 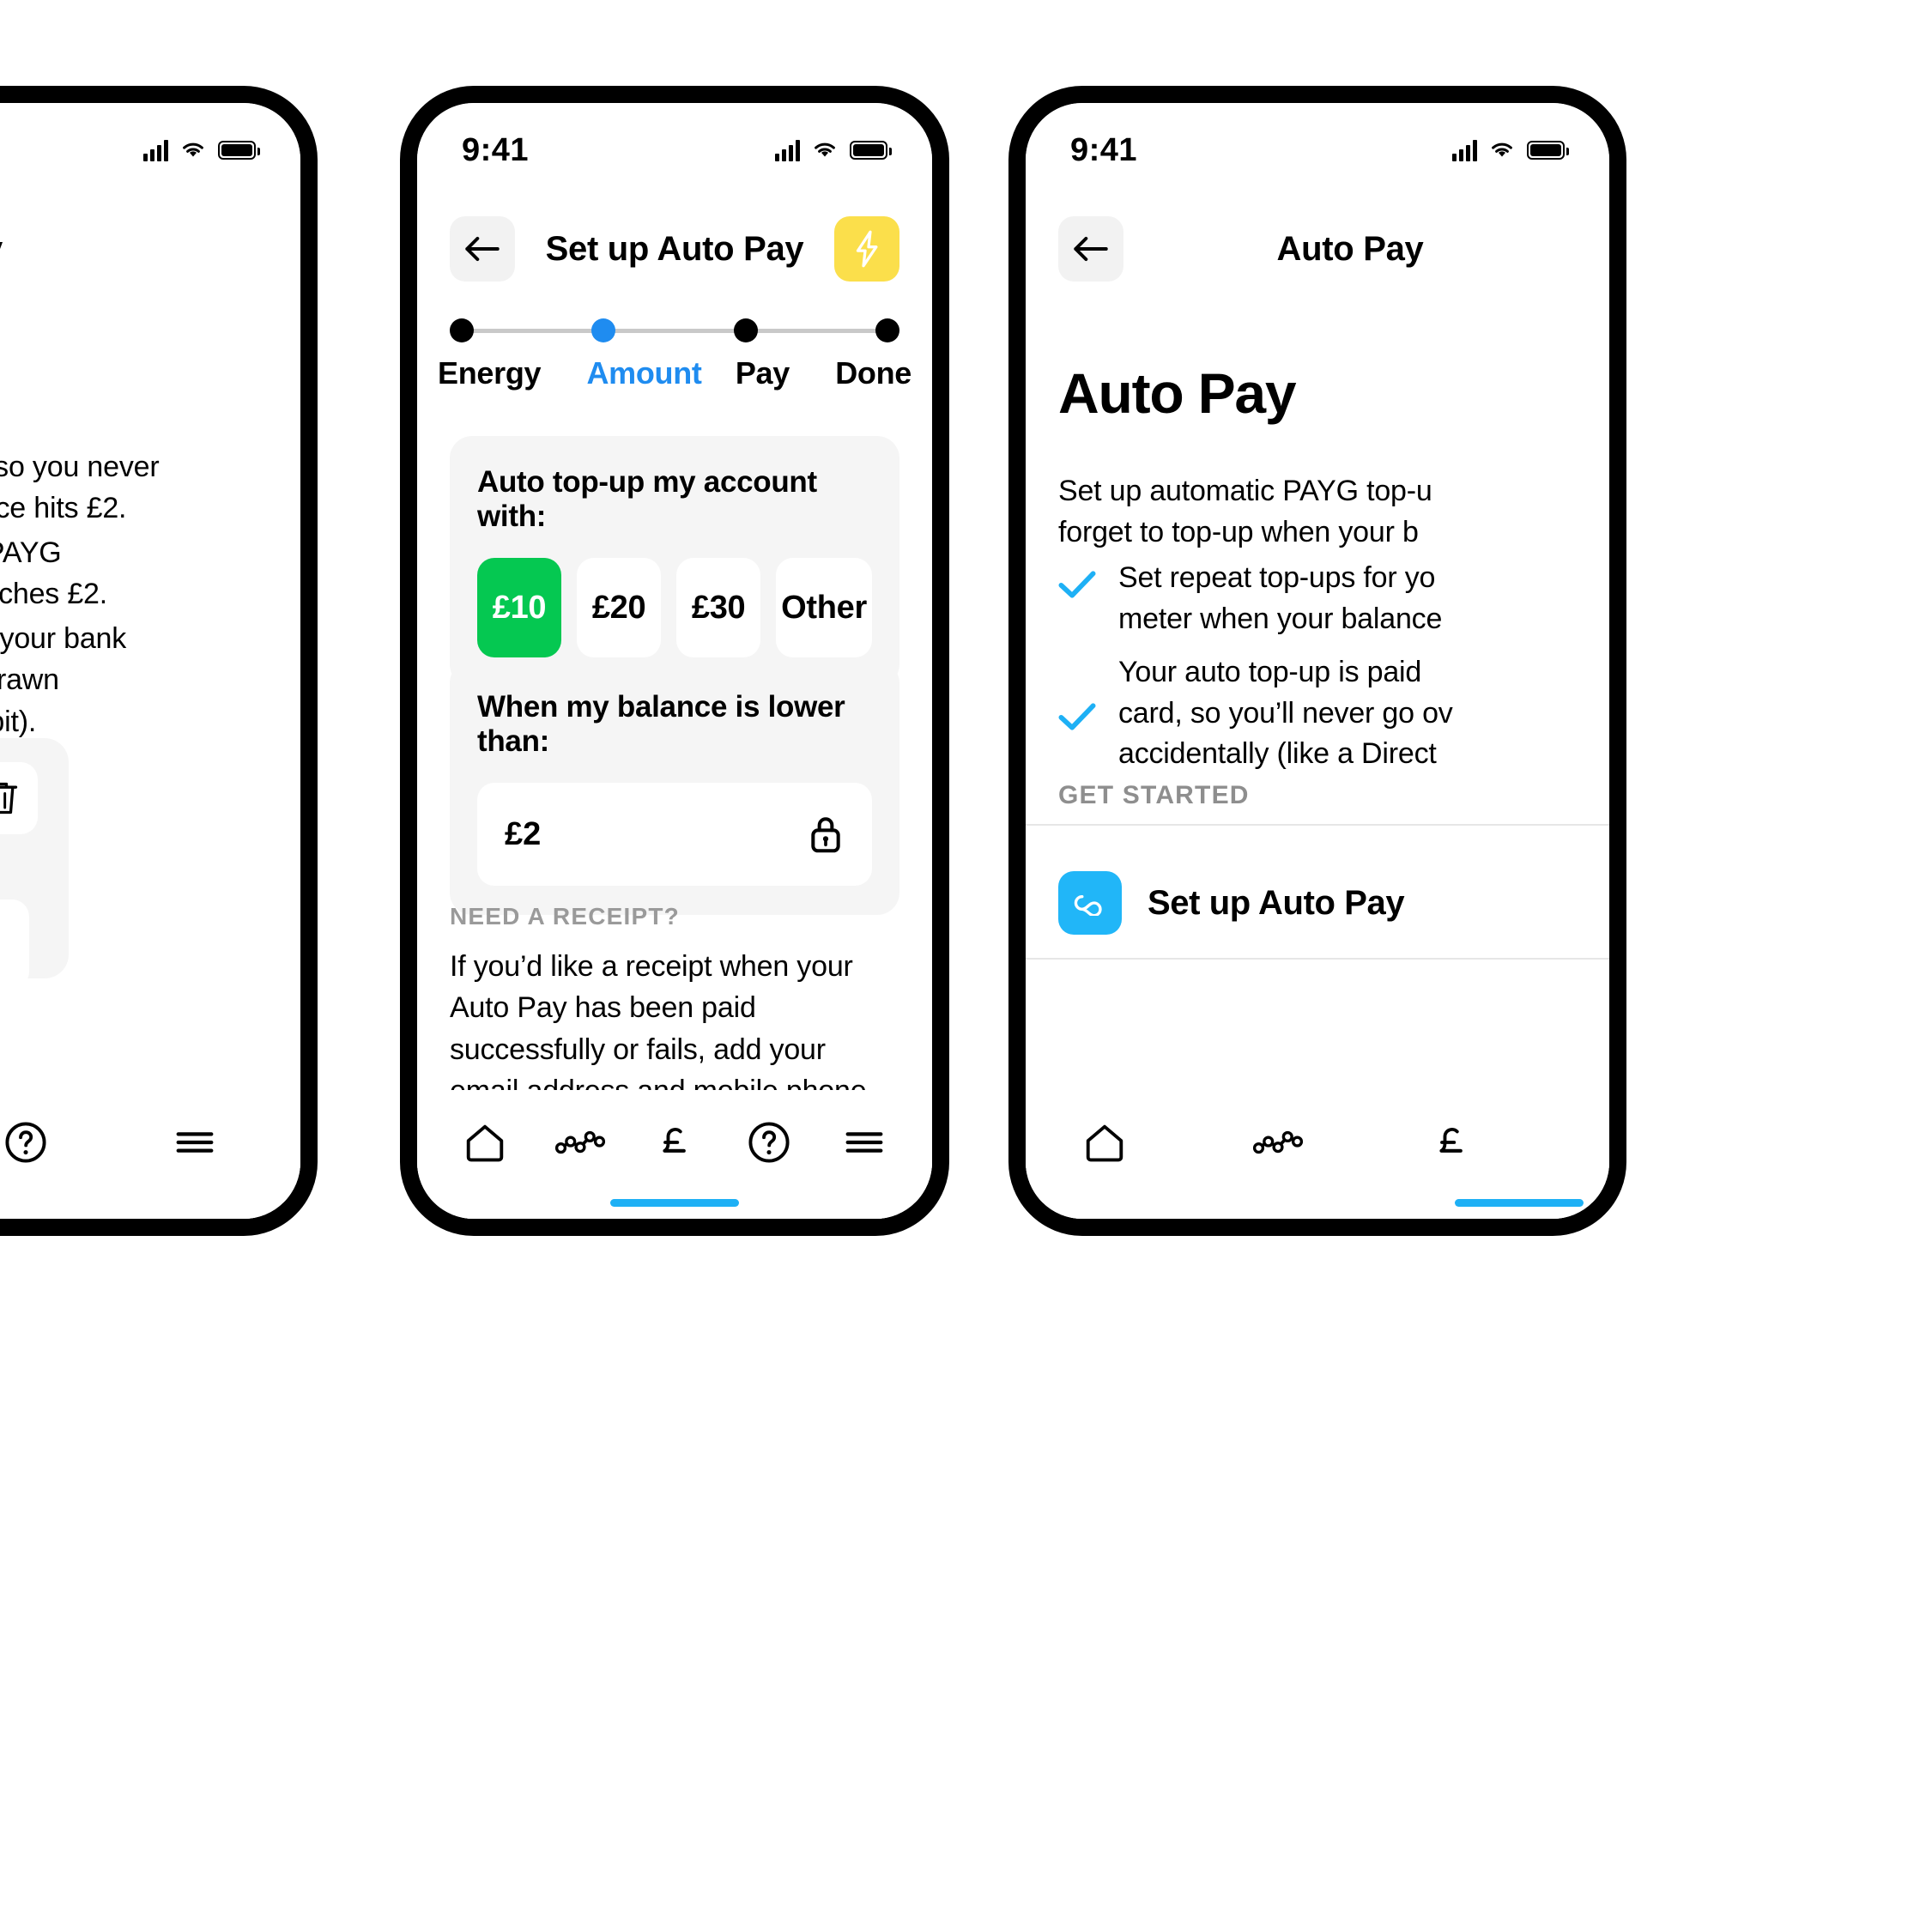 I want to click on right-intro-line-2: forget to top-up when your b, so click(x=1239, y=533).